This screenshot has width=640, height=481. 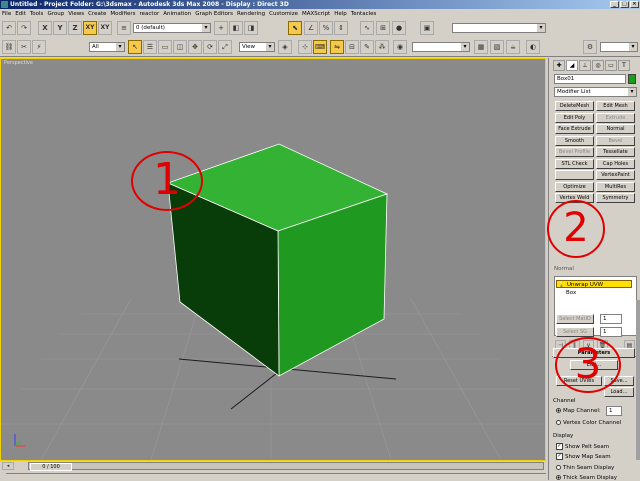 I want to click on show-pelt-seam-check: ✓ Show Pelt Seam, so click(x=582, y=446).